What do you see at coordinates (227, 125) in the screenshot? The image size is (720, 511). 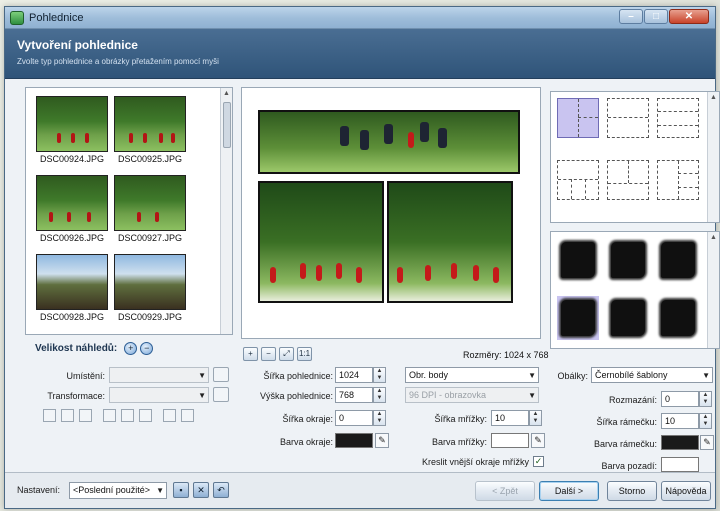 I see `scroll-thumb` at bounding box center [227, 125].